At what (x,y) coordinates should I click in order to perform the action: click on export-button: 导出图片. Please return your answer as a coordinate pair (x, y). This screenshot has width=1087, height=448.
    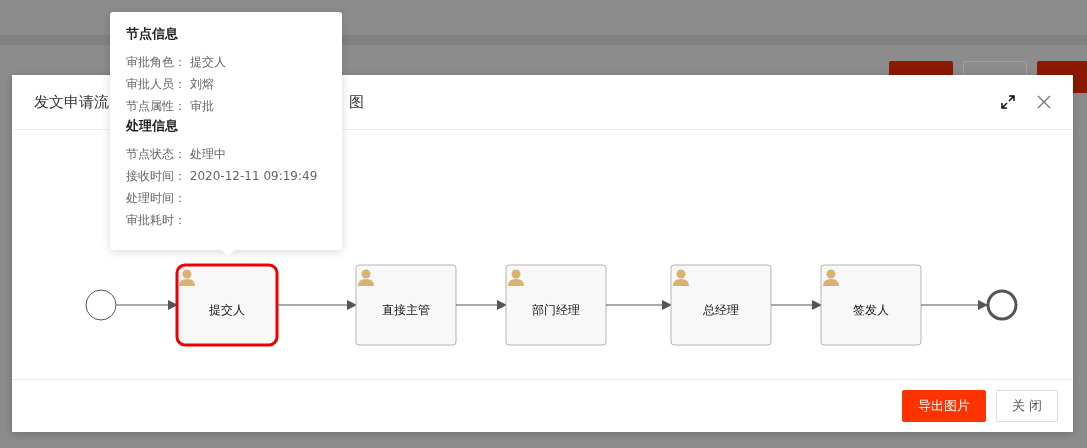
    Looking at the image, I should click on (943, 406).